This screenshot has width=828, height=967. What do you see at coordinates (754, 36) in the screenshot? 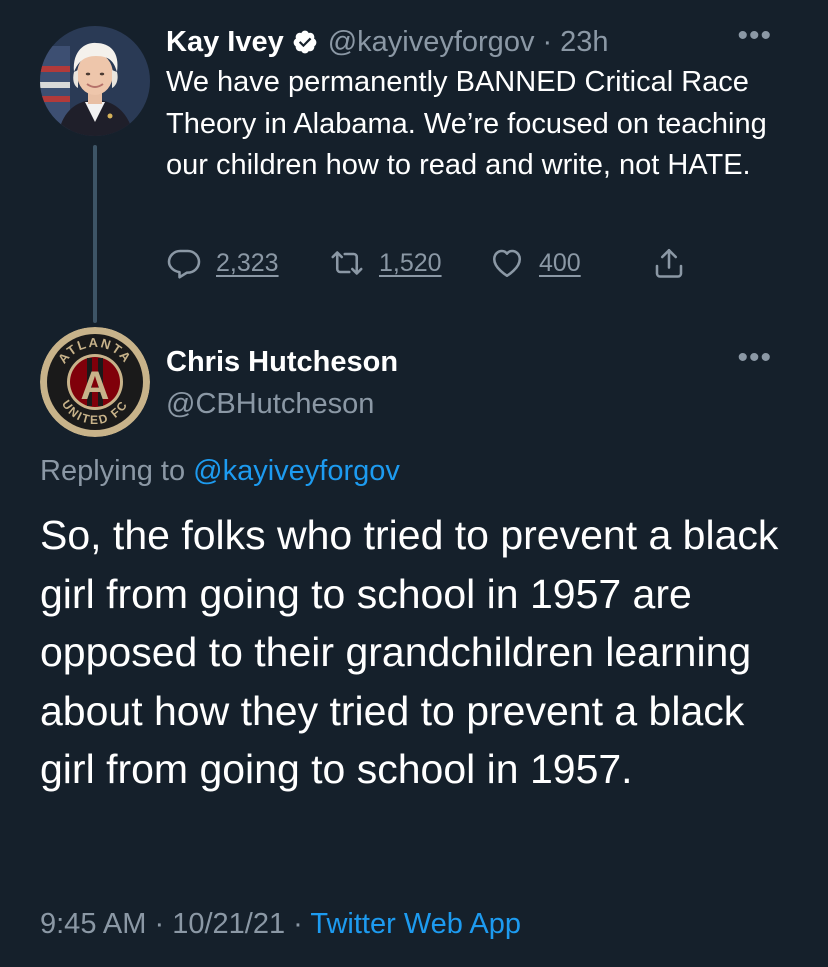
I see `parent-more-options-icon: •••` at bounding box center [754, 36].